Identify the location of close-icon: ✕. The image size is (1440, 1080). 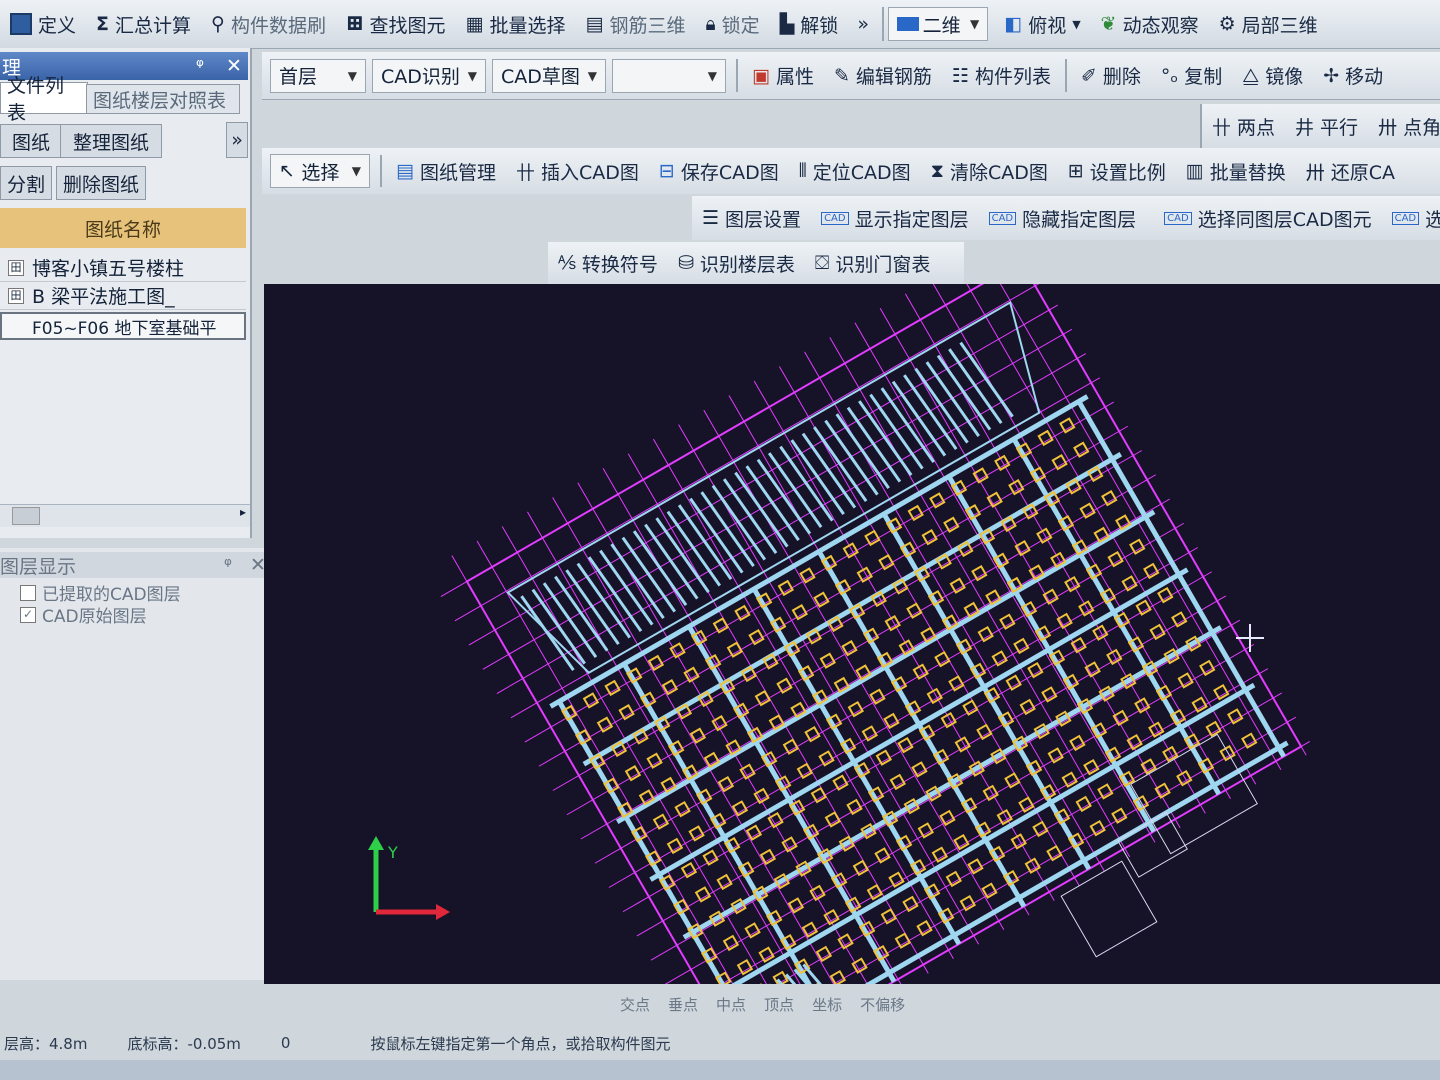
(234, 66).